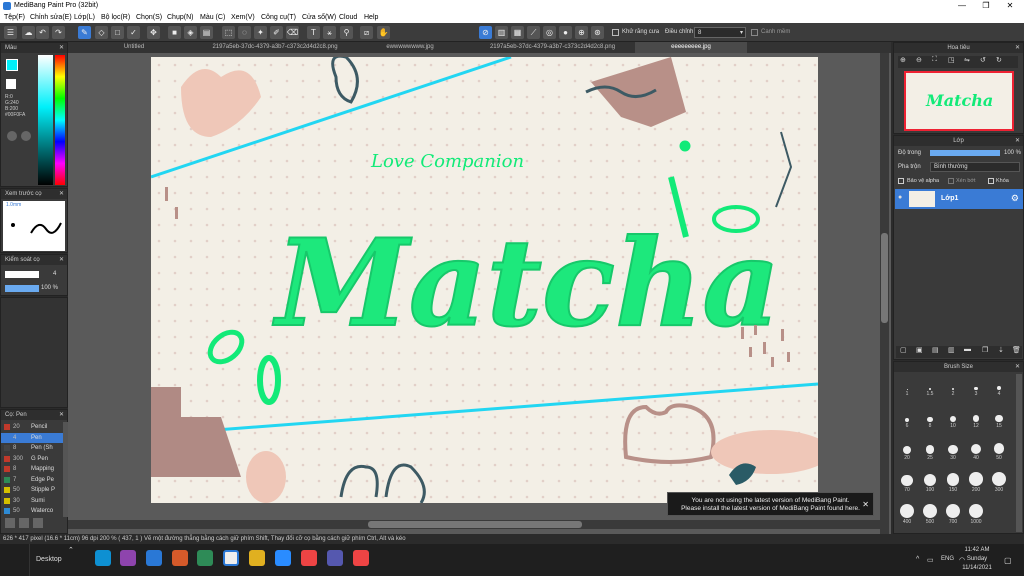 This screenshot has width=1024, height=576. What do you see at coordinates (907, 453) in the screenshot?
I see `brush-size-option: 20` at bounding box center [907, 453].